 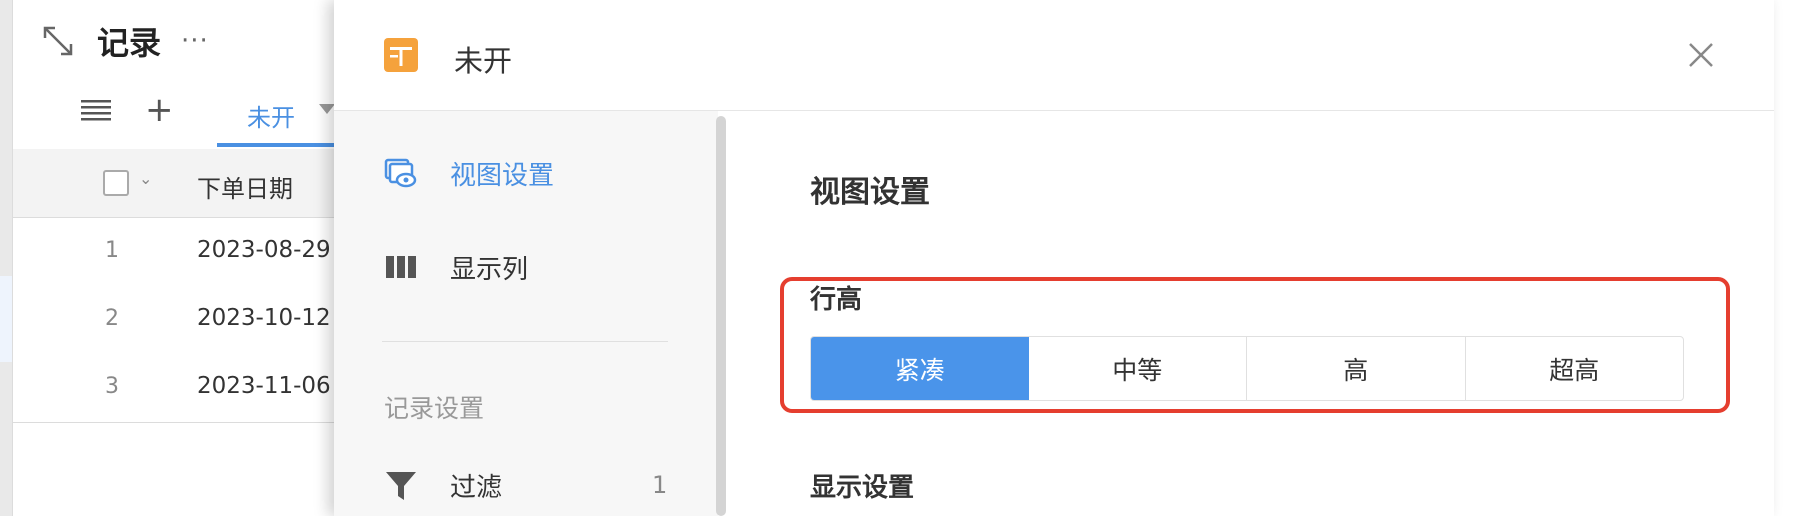 What do you see at coordinates (862, 488) in the screenshot?
I see `display-settings-label: 显示设置` at bounding box center [862, 488].